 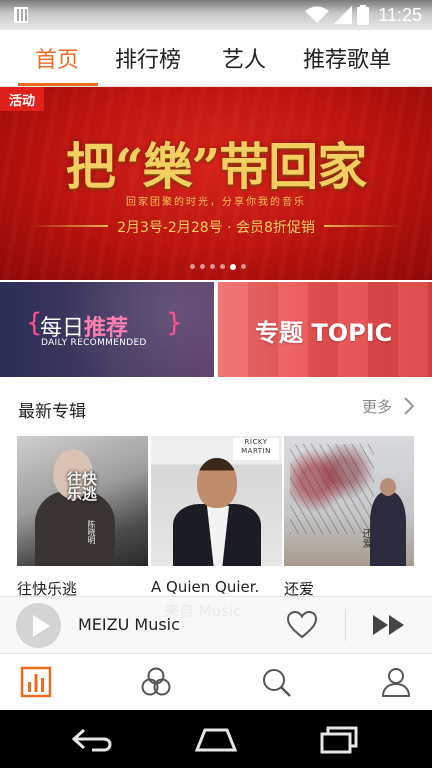 What do you see at coordinates (129, 624) in the screenshot?
I see `track-name: MEIZU Music` at bounding box center [129, 624].